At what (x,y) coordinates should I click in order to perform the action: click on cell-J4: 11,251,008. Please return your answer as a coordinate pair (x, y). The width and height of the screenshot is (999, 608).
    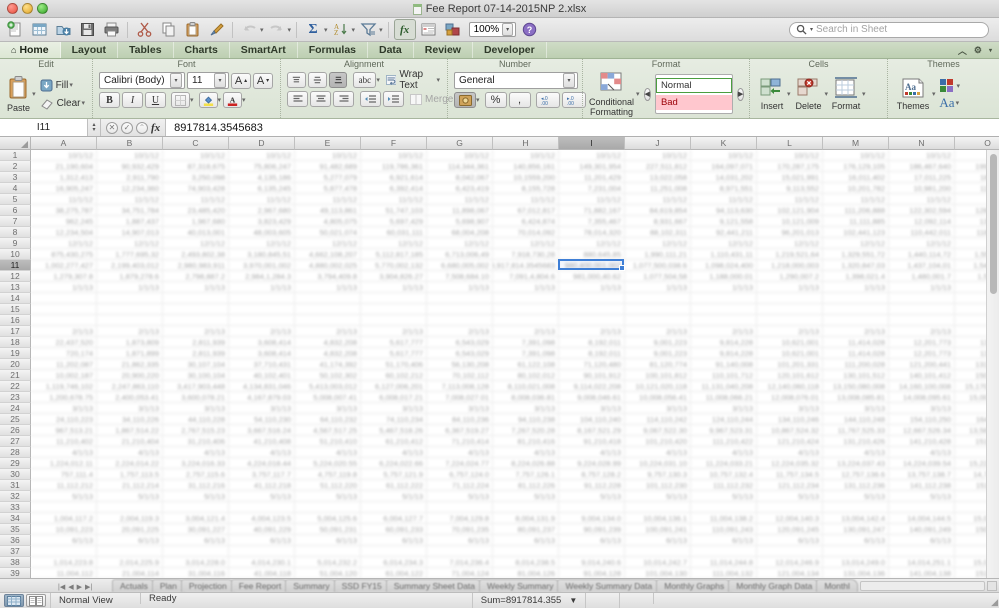
    Looking at the image, I should click on (658, 188).